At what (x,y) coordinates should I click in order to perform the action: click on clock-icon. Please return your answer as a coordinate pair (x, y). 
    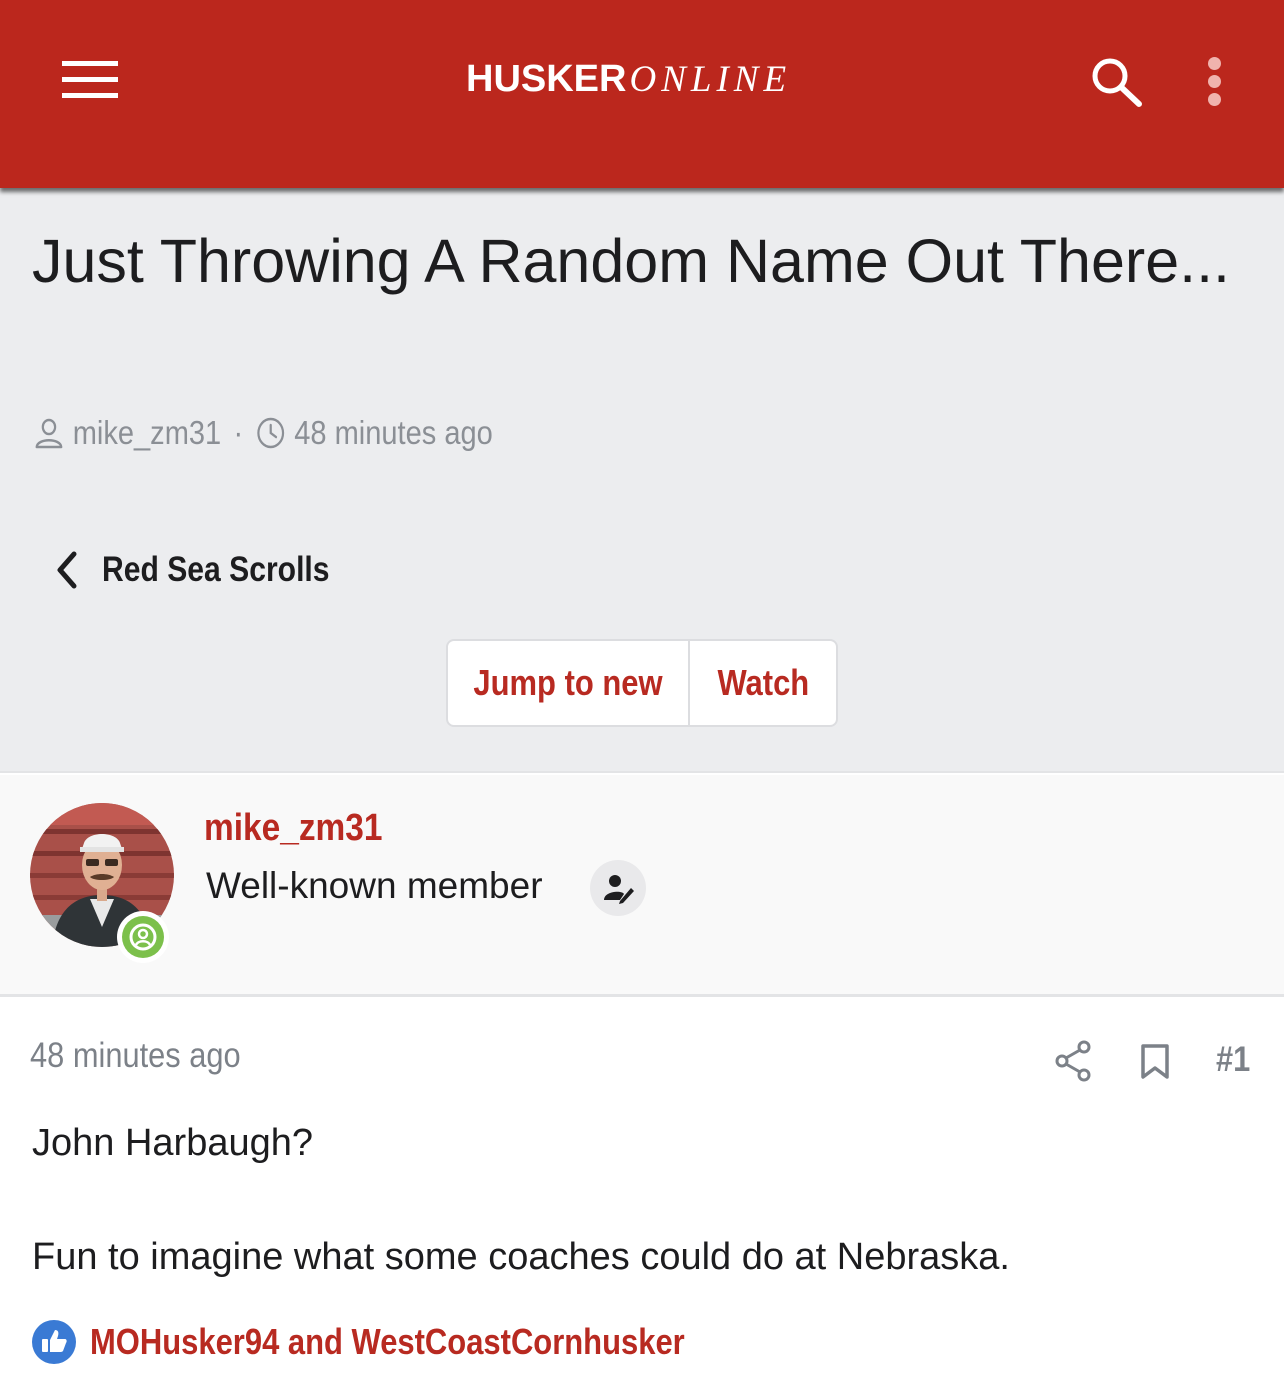
    Looking at the image, I should click on (270, 433).